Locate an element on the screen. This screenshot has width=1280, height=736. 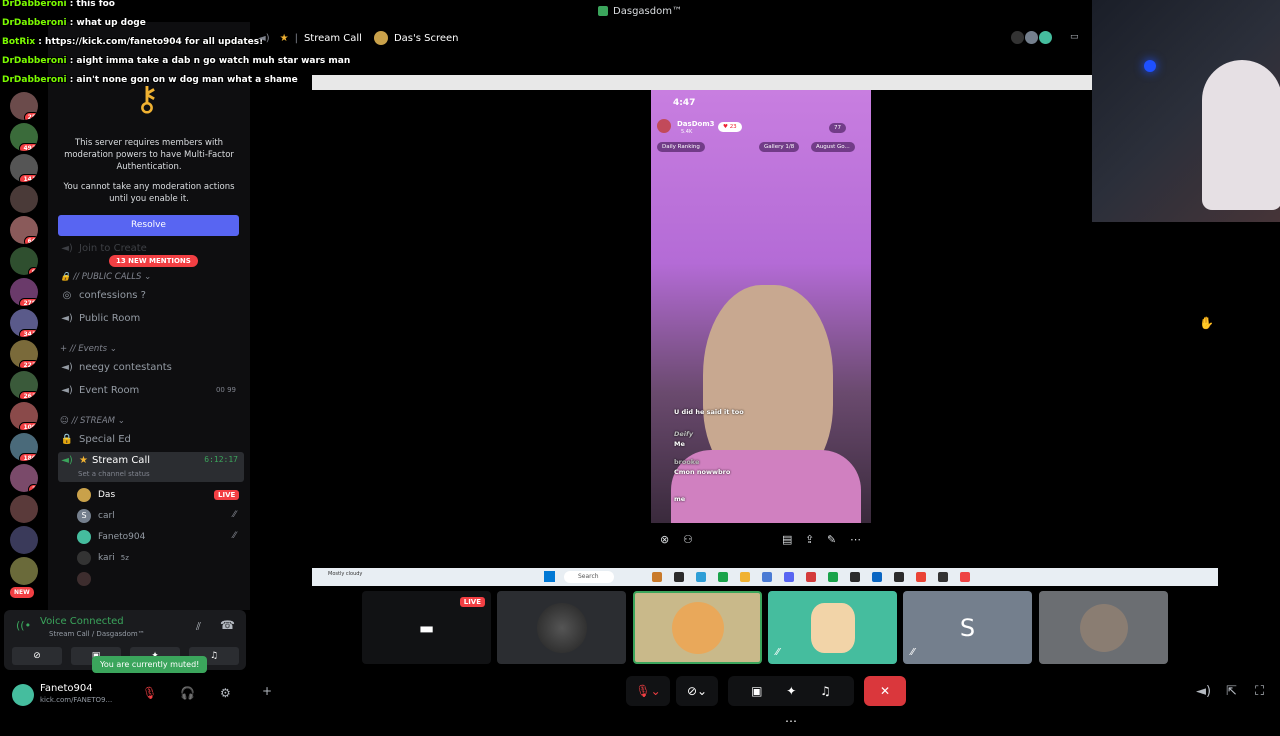
voice-user: Scarl is located at coordinates (96, 516).